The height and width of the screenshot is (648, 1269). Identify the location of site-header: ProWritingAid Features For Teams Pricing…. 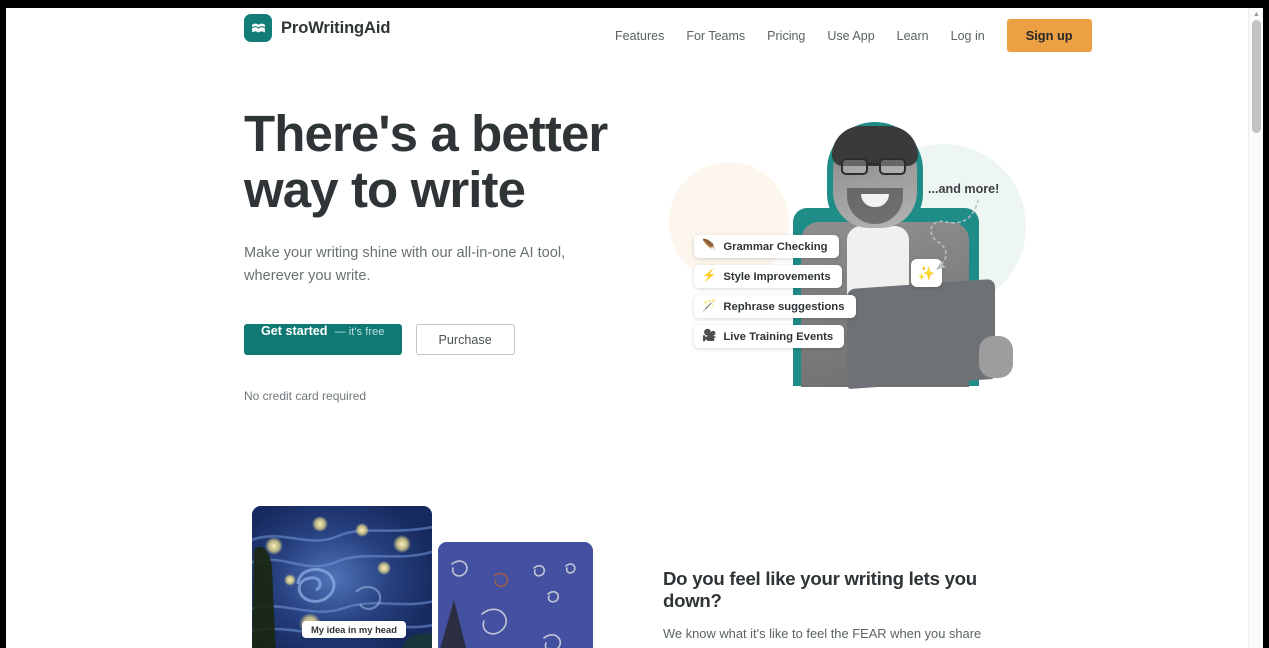
(631, 36).